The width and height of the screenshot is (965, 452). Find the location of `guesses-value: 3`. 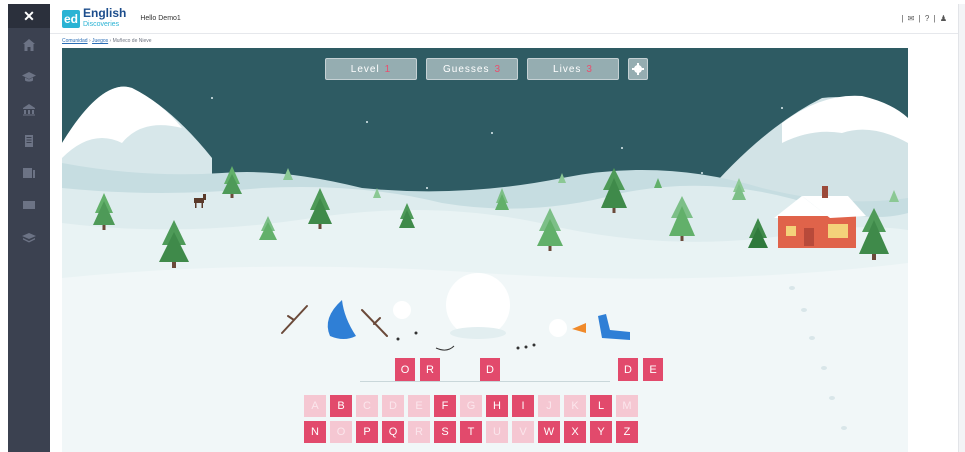

guesses-value: 3 is located at coordinates (498, 69).